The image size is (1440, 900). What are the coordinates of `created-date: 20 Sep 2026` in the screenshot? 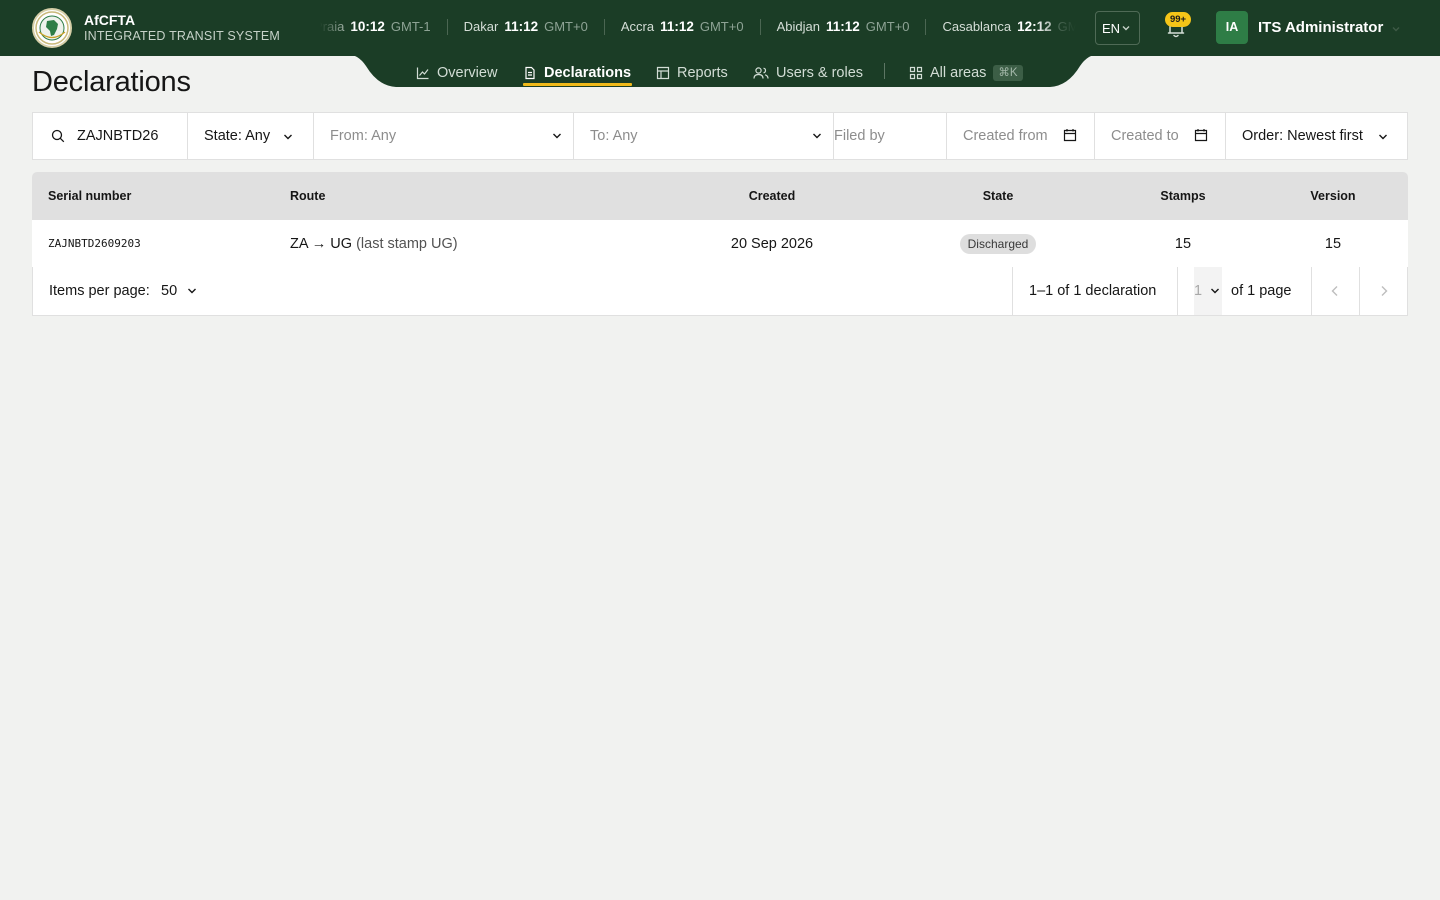 It's located at (772, 244).